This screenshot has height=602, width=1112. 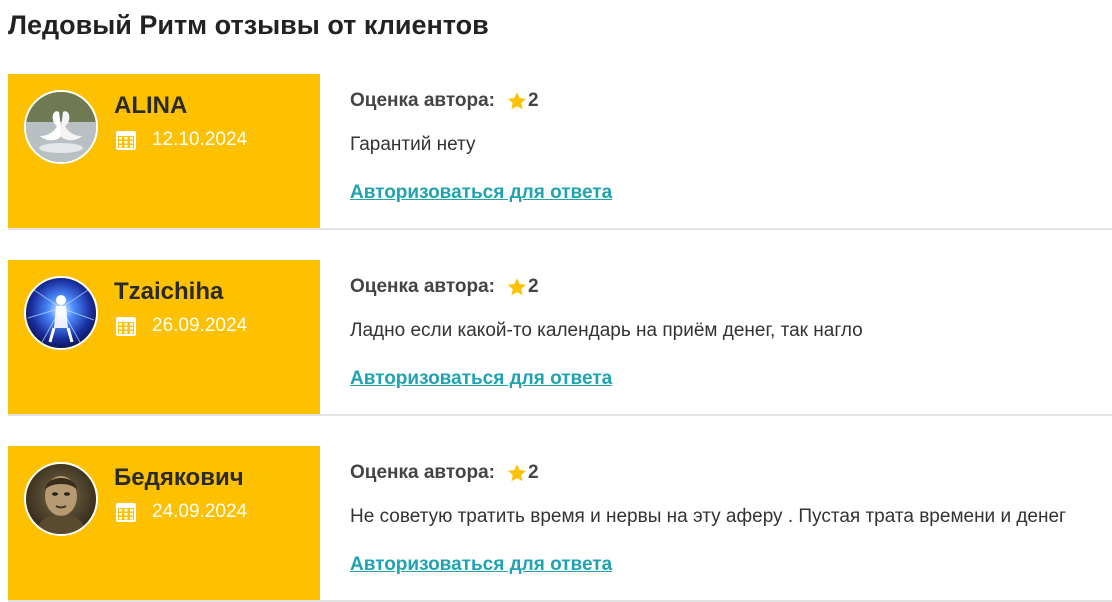 I want to click on cosmic-figure-avatar-icon, so click(x=61, y=313).